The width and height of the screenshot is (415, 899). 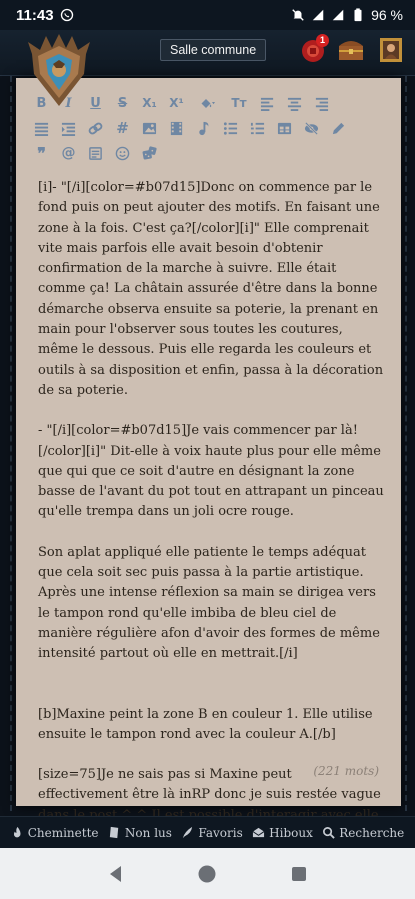 What do you see at coordinates (258, 832) in the screenshot?
I see `envelope-icon` at bounding box center [258, 832].